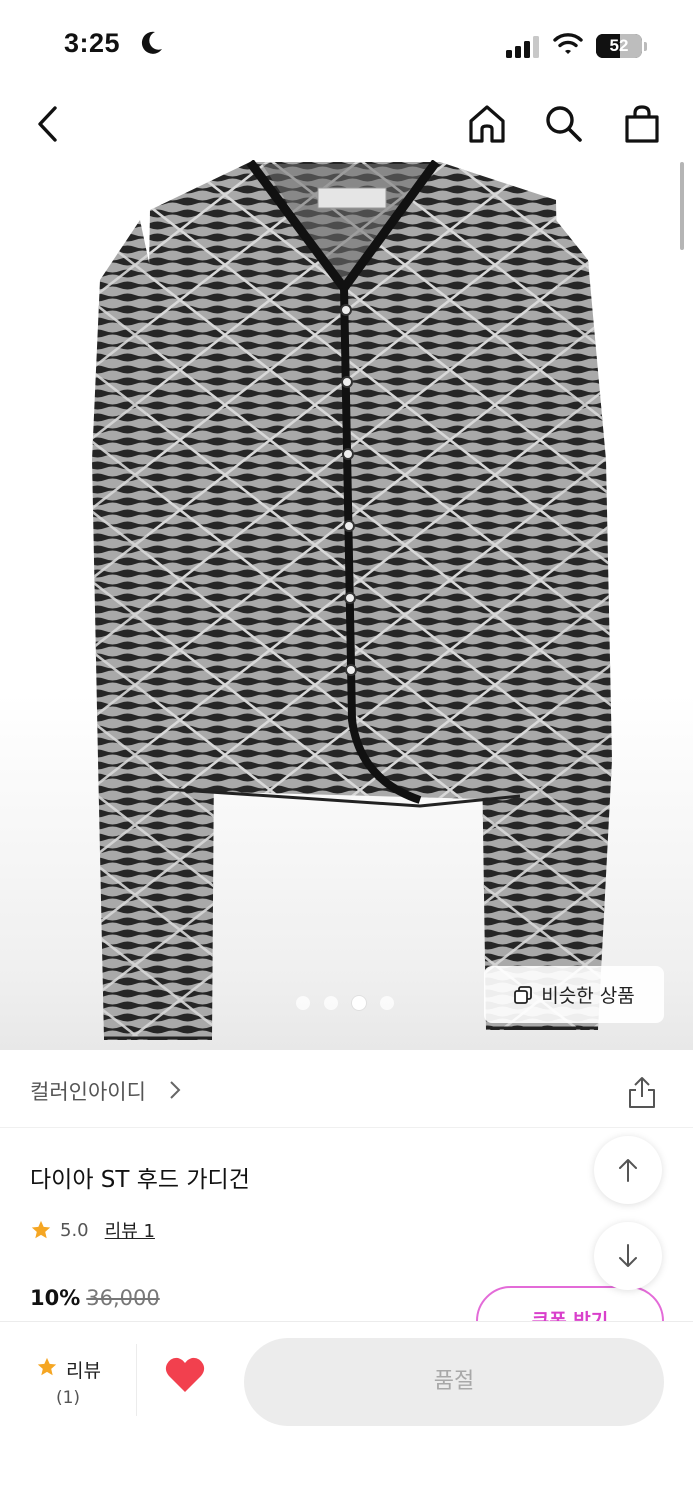  I want to click on original-price: 36,000, so click(123, 1298).